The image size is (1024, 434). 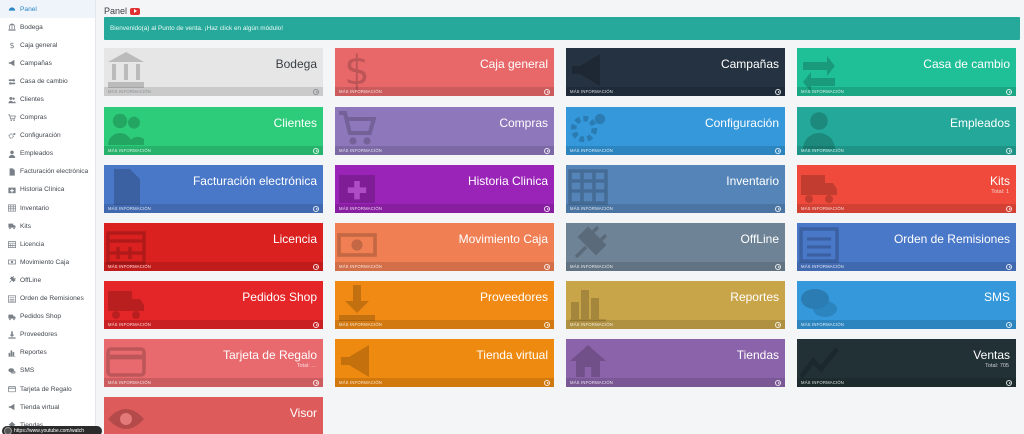 What do you see at coordinates (213, 189) in the screenshot?
I see `tile-facturacion-electronica: Facturación electrónica MÁS INFORMACIÓN` at bounding box center [213, 189].